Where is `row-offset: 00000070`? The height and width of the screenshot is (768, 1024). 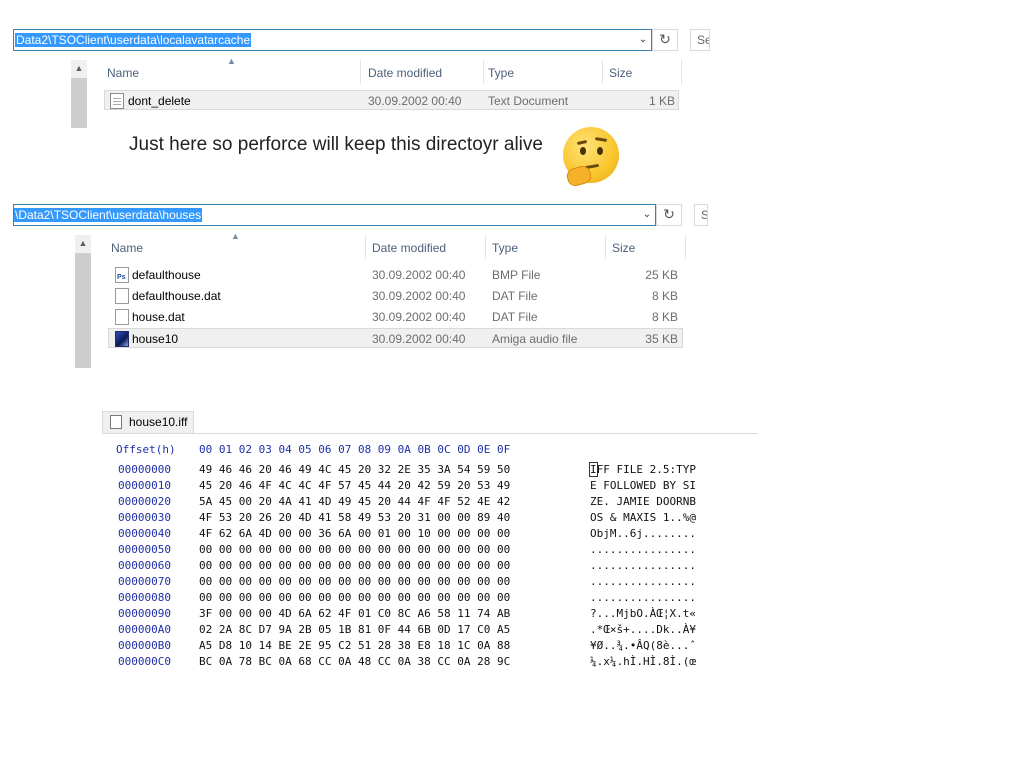 row-offset: 00000070 is located at coordinates (144, 581).